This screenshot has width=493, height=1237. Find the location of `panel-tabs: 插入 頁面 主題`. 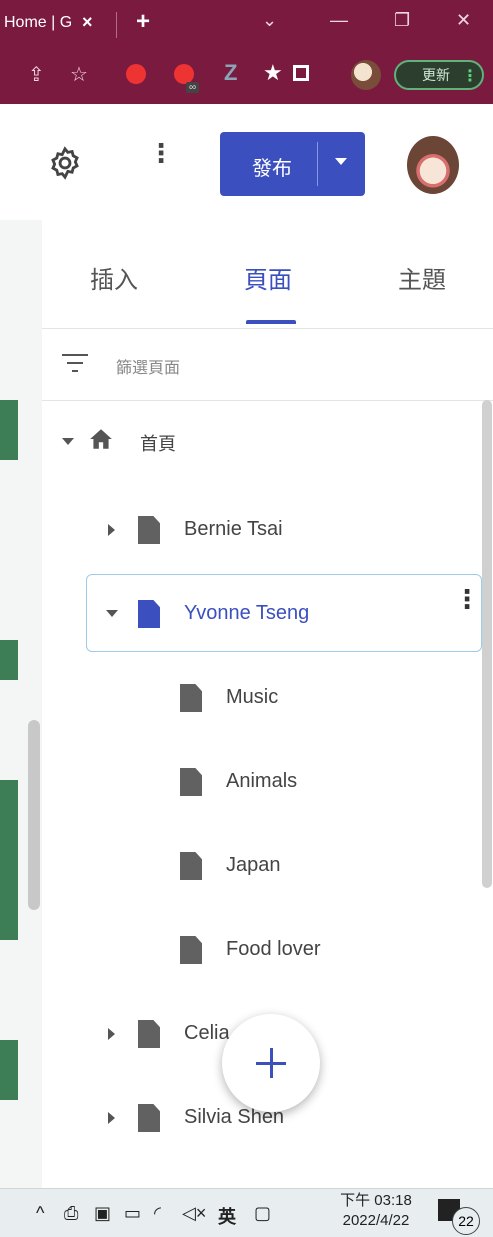

panel-tabs: 插入 頁面 主題 is located at coordinates (267, 274).